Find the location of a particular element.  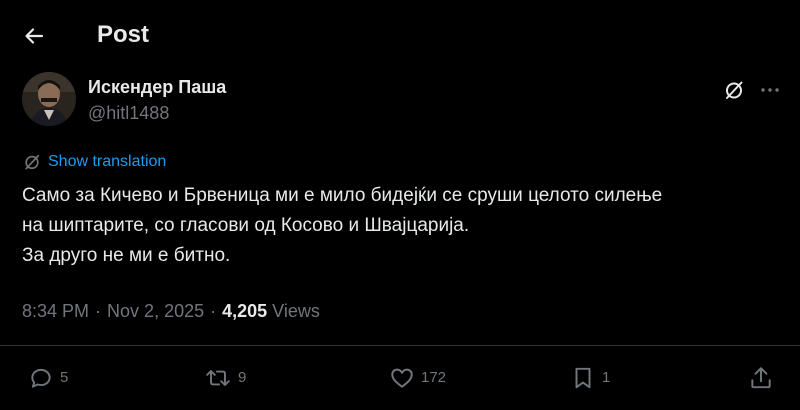

bookmark-count: 1 is located at coordinates (606, 377).